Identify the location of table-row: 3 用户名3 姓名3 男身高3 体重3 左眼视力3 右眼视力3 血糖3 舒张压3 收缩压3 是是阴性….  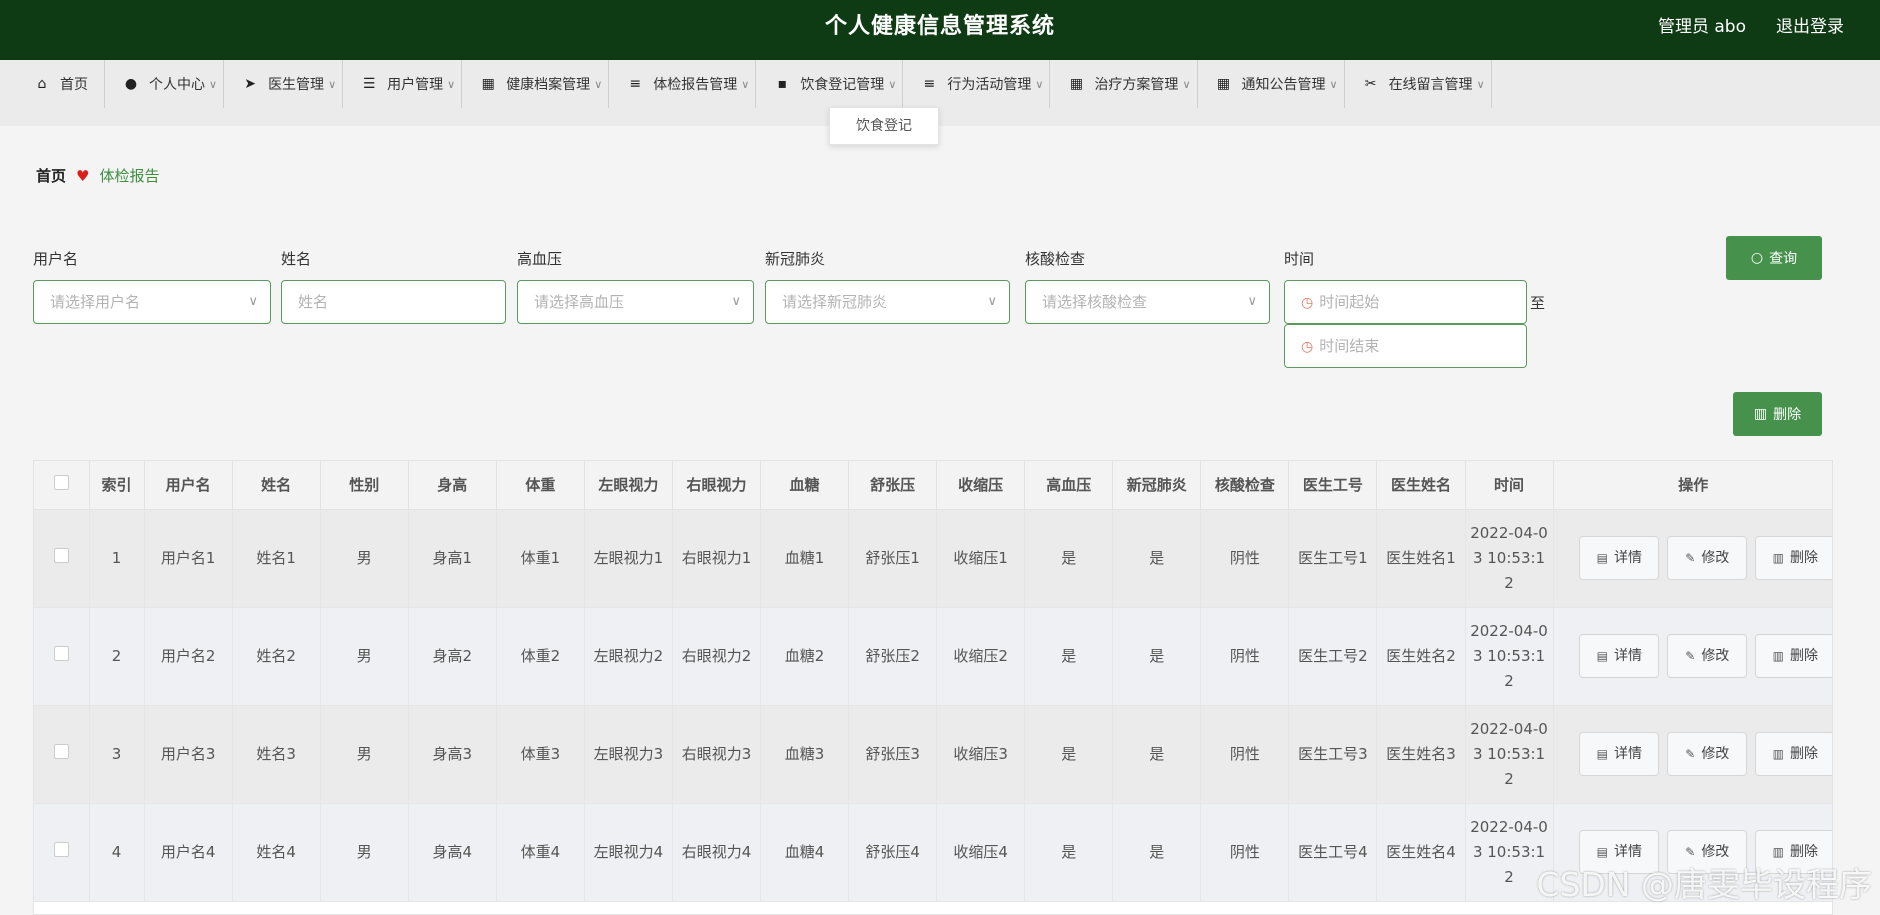
(933, 754).